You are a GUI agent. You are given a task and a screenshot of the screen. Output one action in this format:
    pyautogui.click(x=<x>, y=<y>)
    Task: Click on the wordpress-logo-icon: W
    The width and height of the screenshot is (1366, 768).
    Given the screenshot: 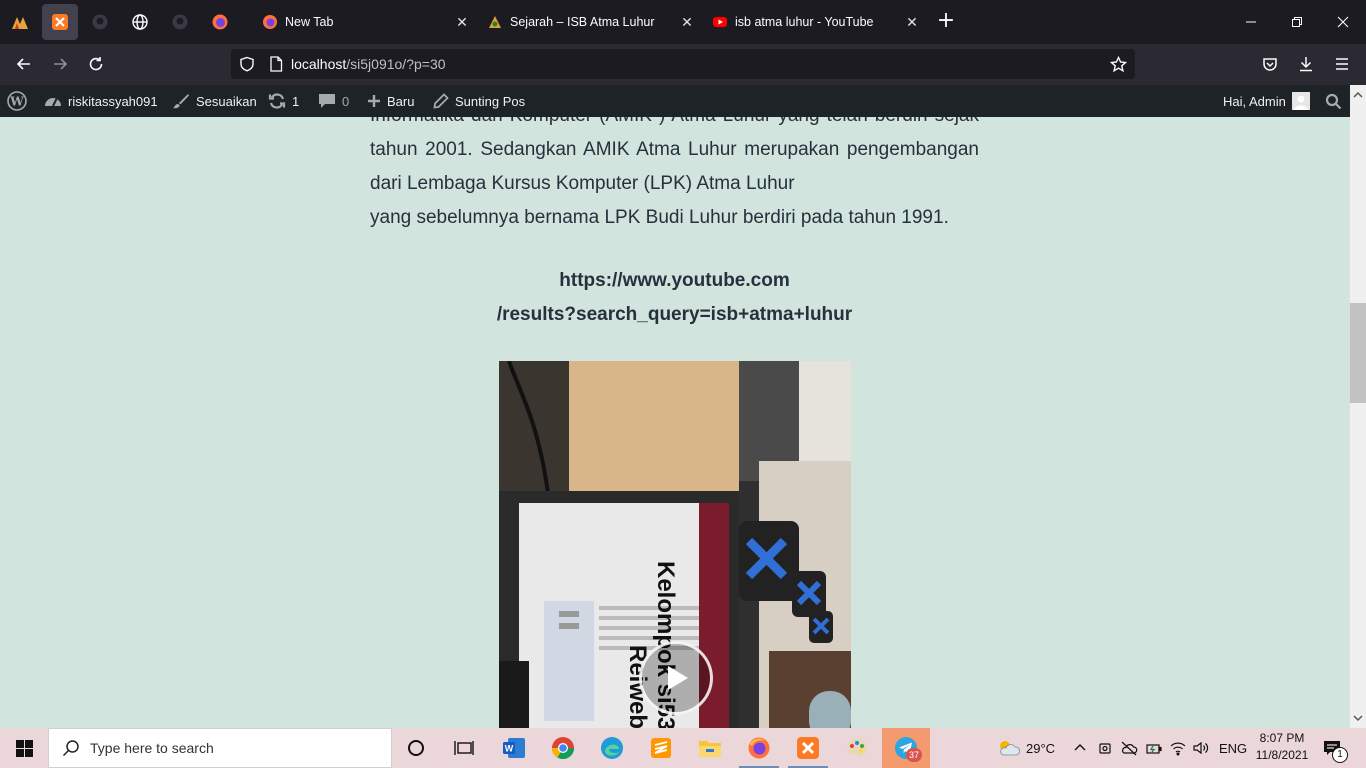 What is the action you would take?
    pyautogui.click(x=17, y=101)
    